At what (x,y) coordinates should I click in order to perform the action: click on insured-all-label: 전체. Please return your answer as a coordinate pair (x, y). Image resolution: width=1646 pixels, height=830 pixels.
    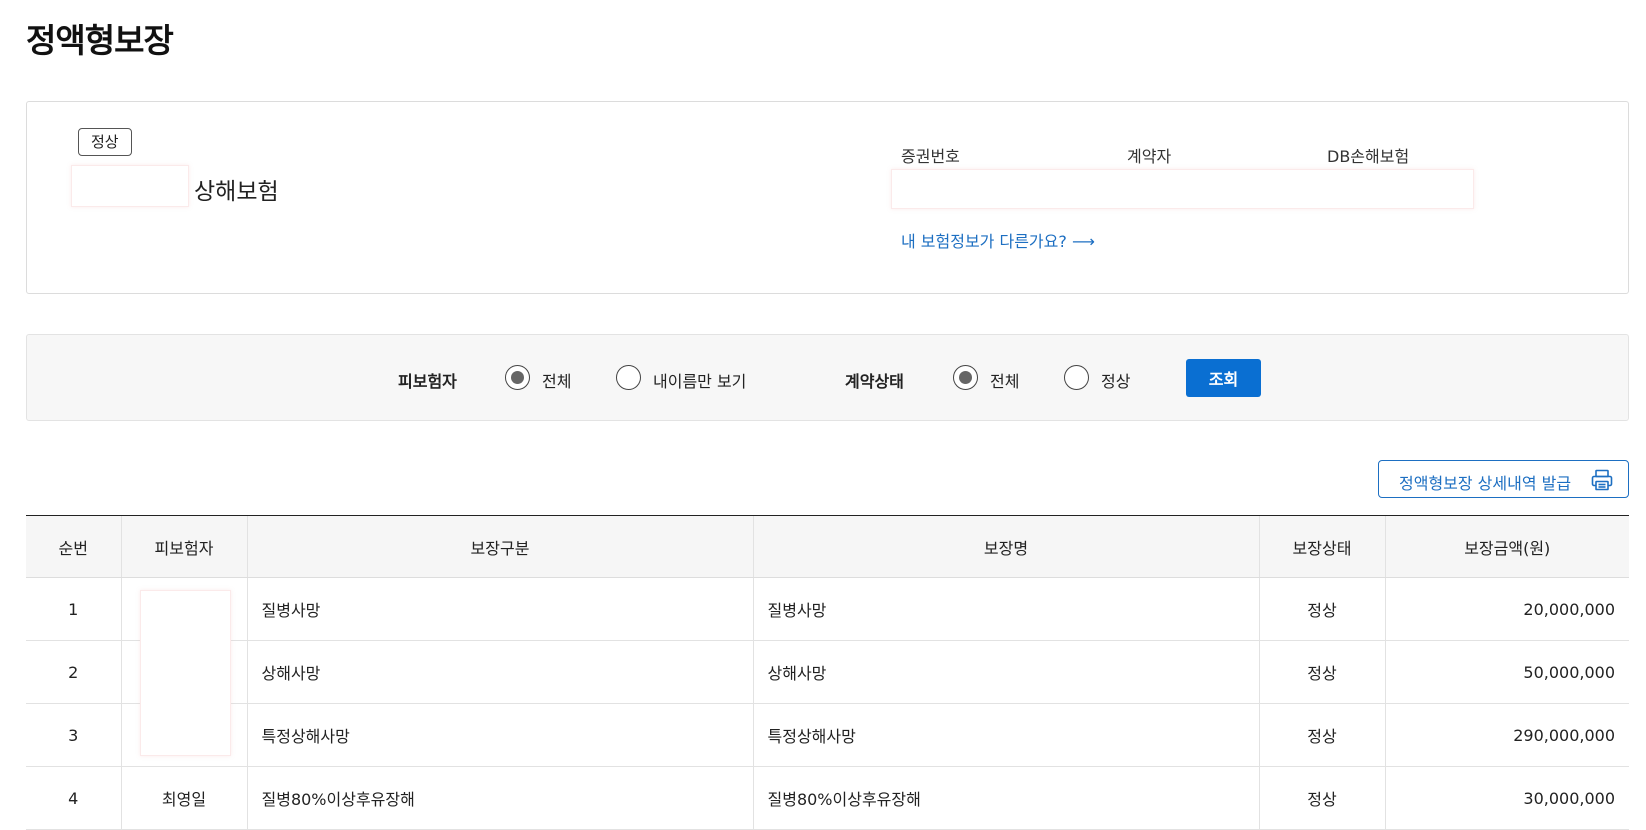
    Looking at the image, I should click on (556, 380).